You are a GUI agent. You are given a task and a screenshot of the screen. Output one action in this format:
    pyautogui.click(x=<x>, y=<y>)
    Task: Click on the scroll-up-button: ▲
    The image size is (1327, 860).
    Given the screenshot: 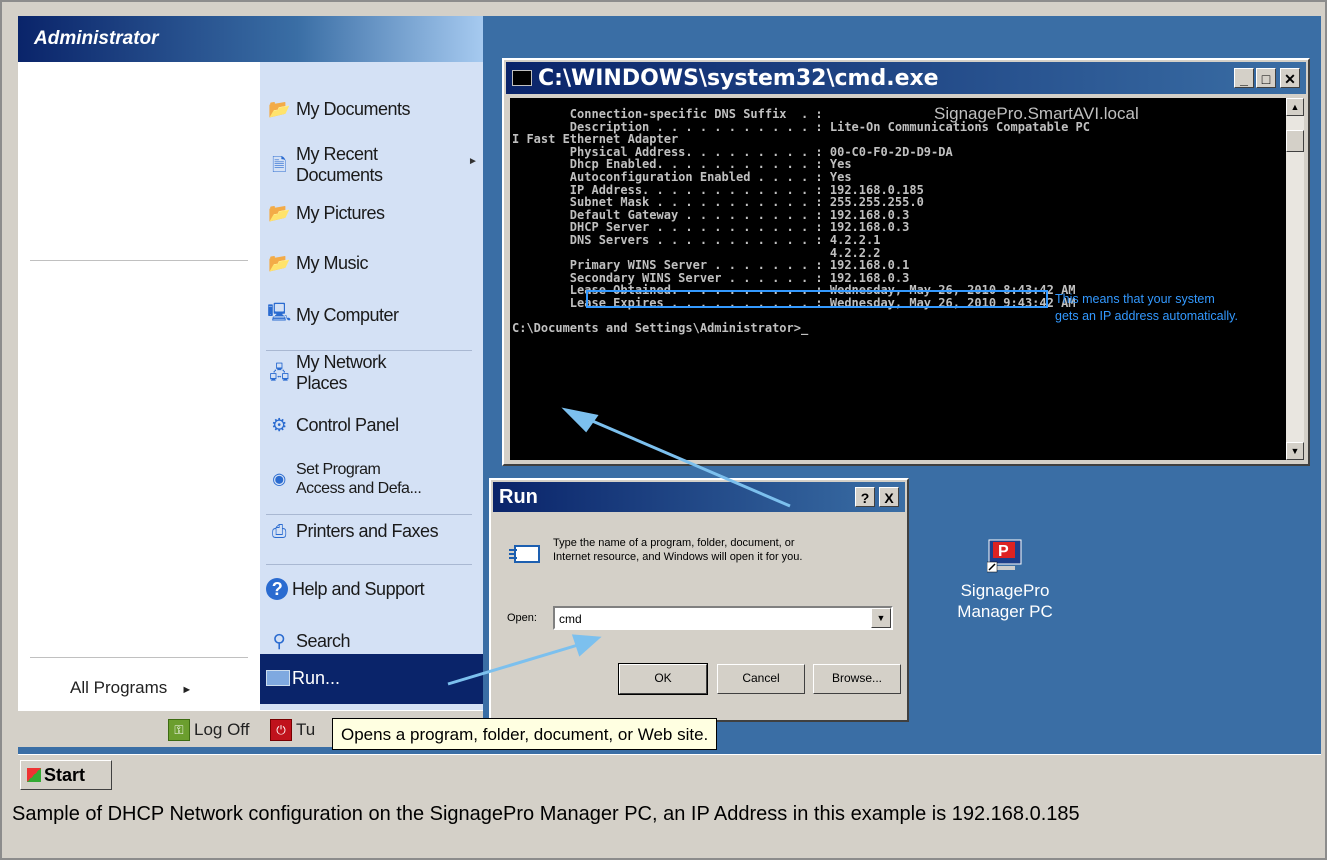 What is the action you would take?
    pyautogui.click(x=1295, y=107)
    